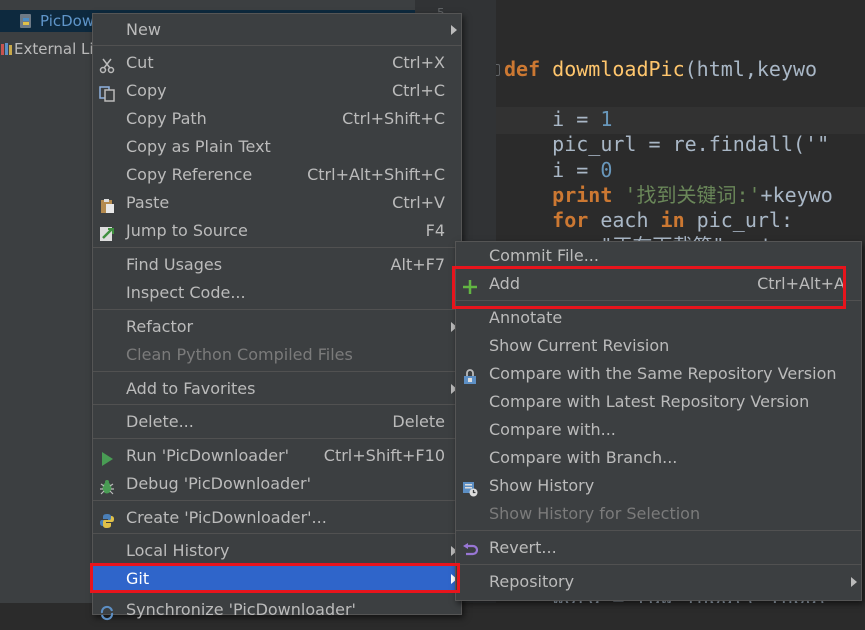 The height and width of the screenshot is (630, 865). I want to click on menu-item-shortcut: Ctrl+Alt+Shift+C, so click(376, 174).